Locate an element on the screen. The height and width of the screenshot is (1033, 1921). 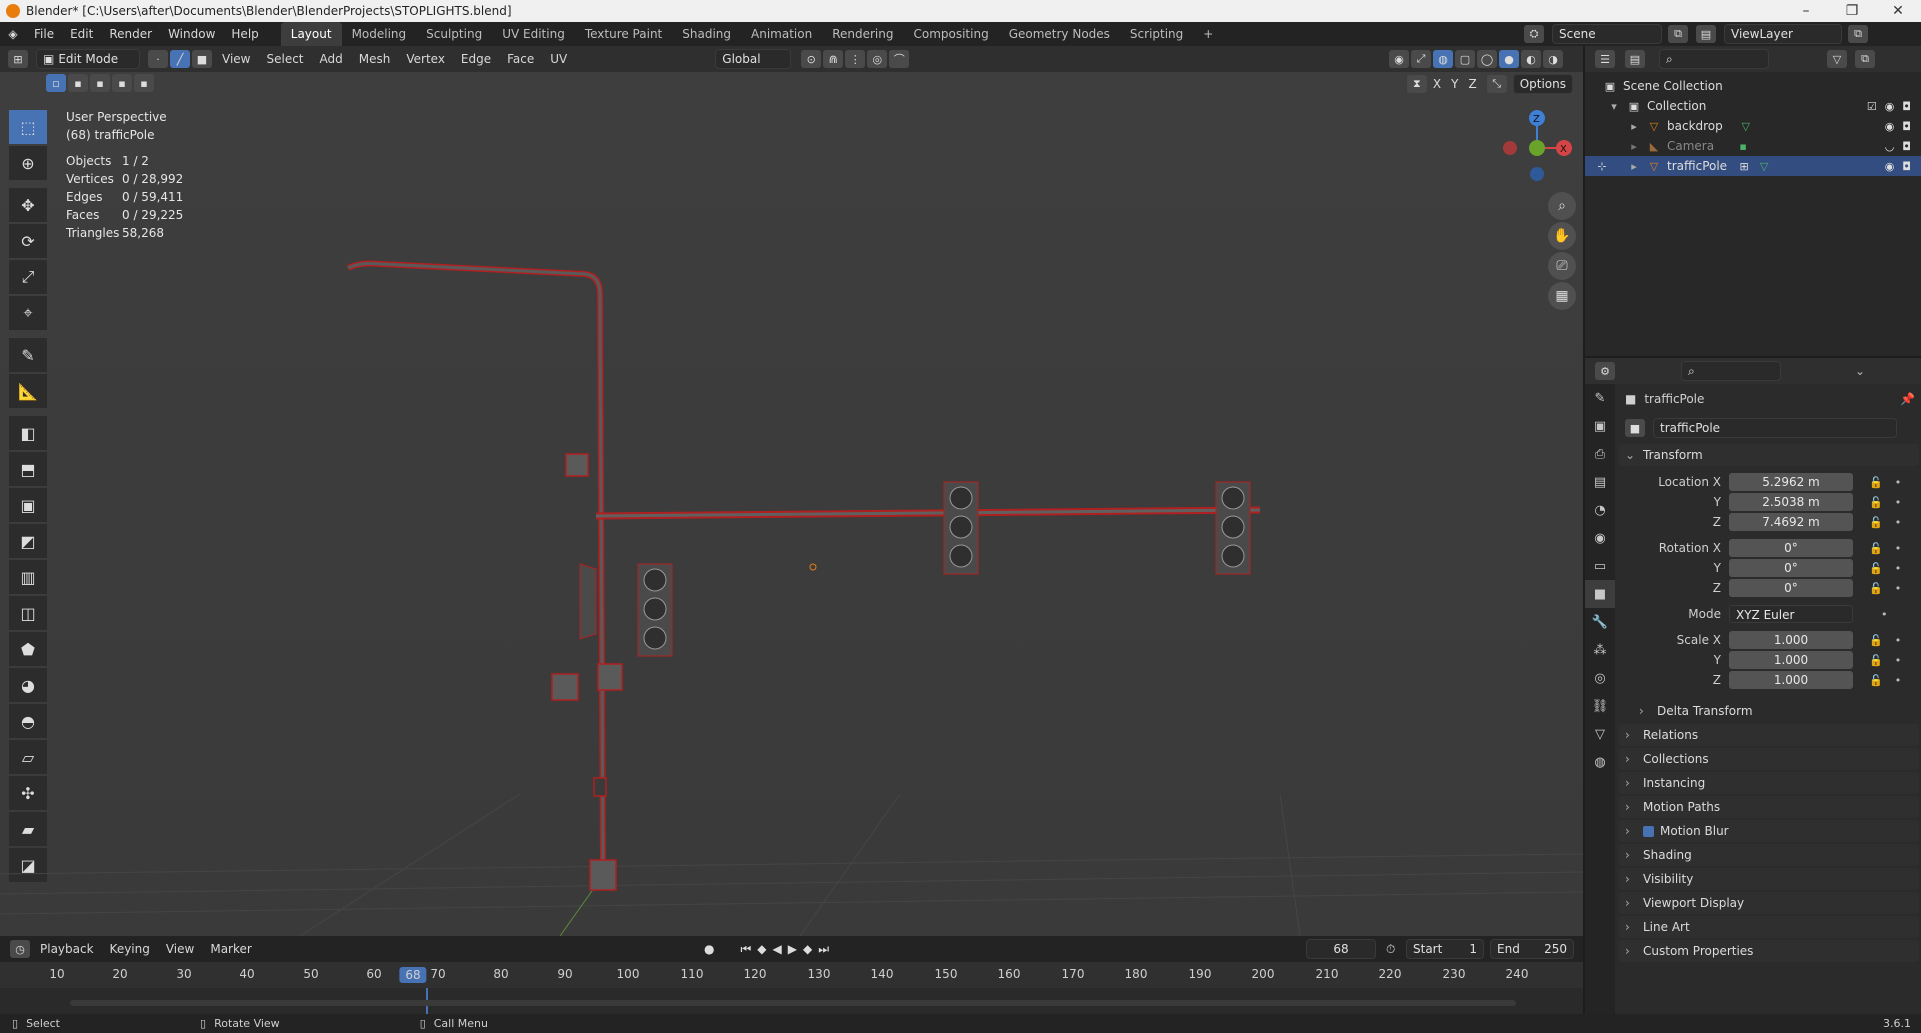
menu-view: View is located at coordinates (236, 59).